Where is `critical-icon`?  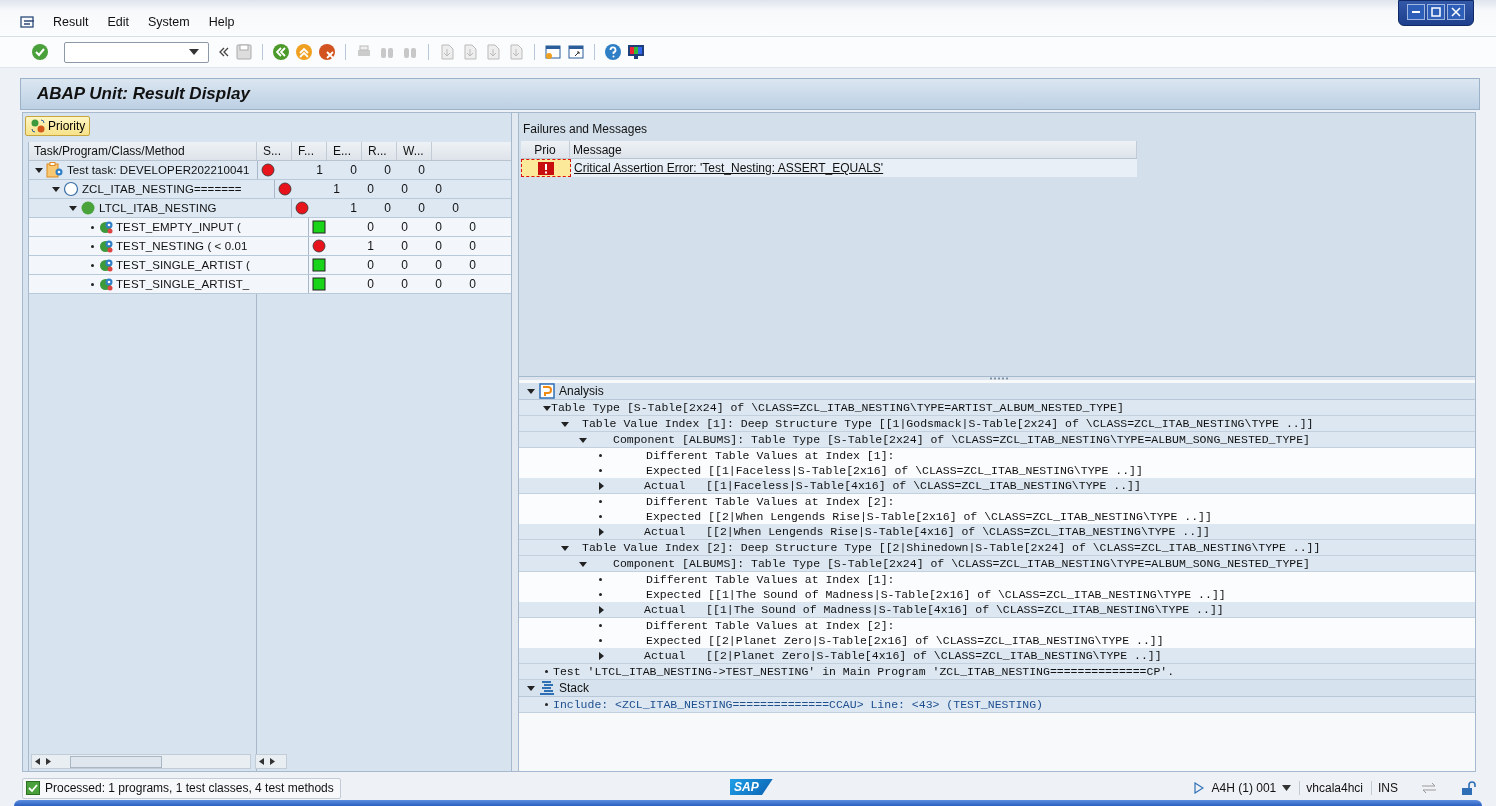
critical-icon is located at coordinates (546, 168).